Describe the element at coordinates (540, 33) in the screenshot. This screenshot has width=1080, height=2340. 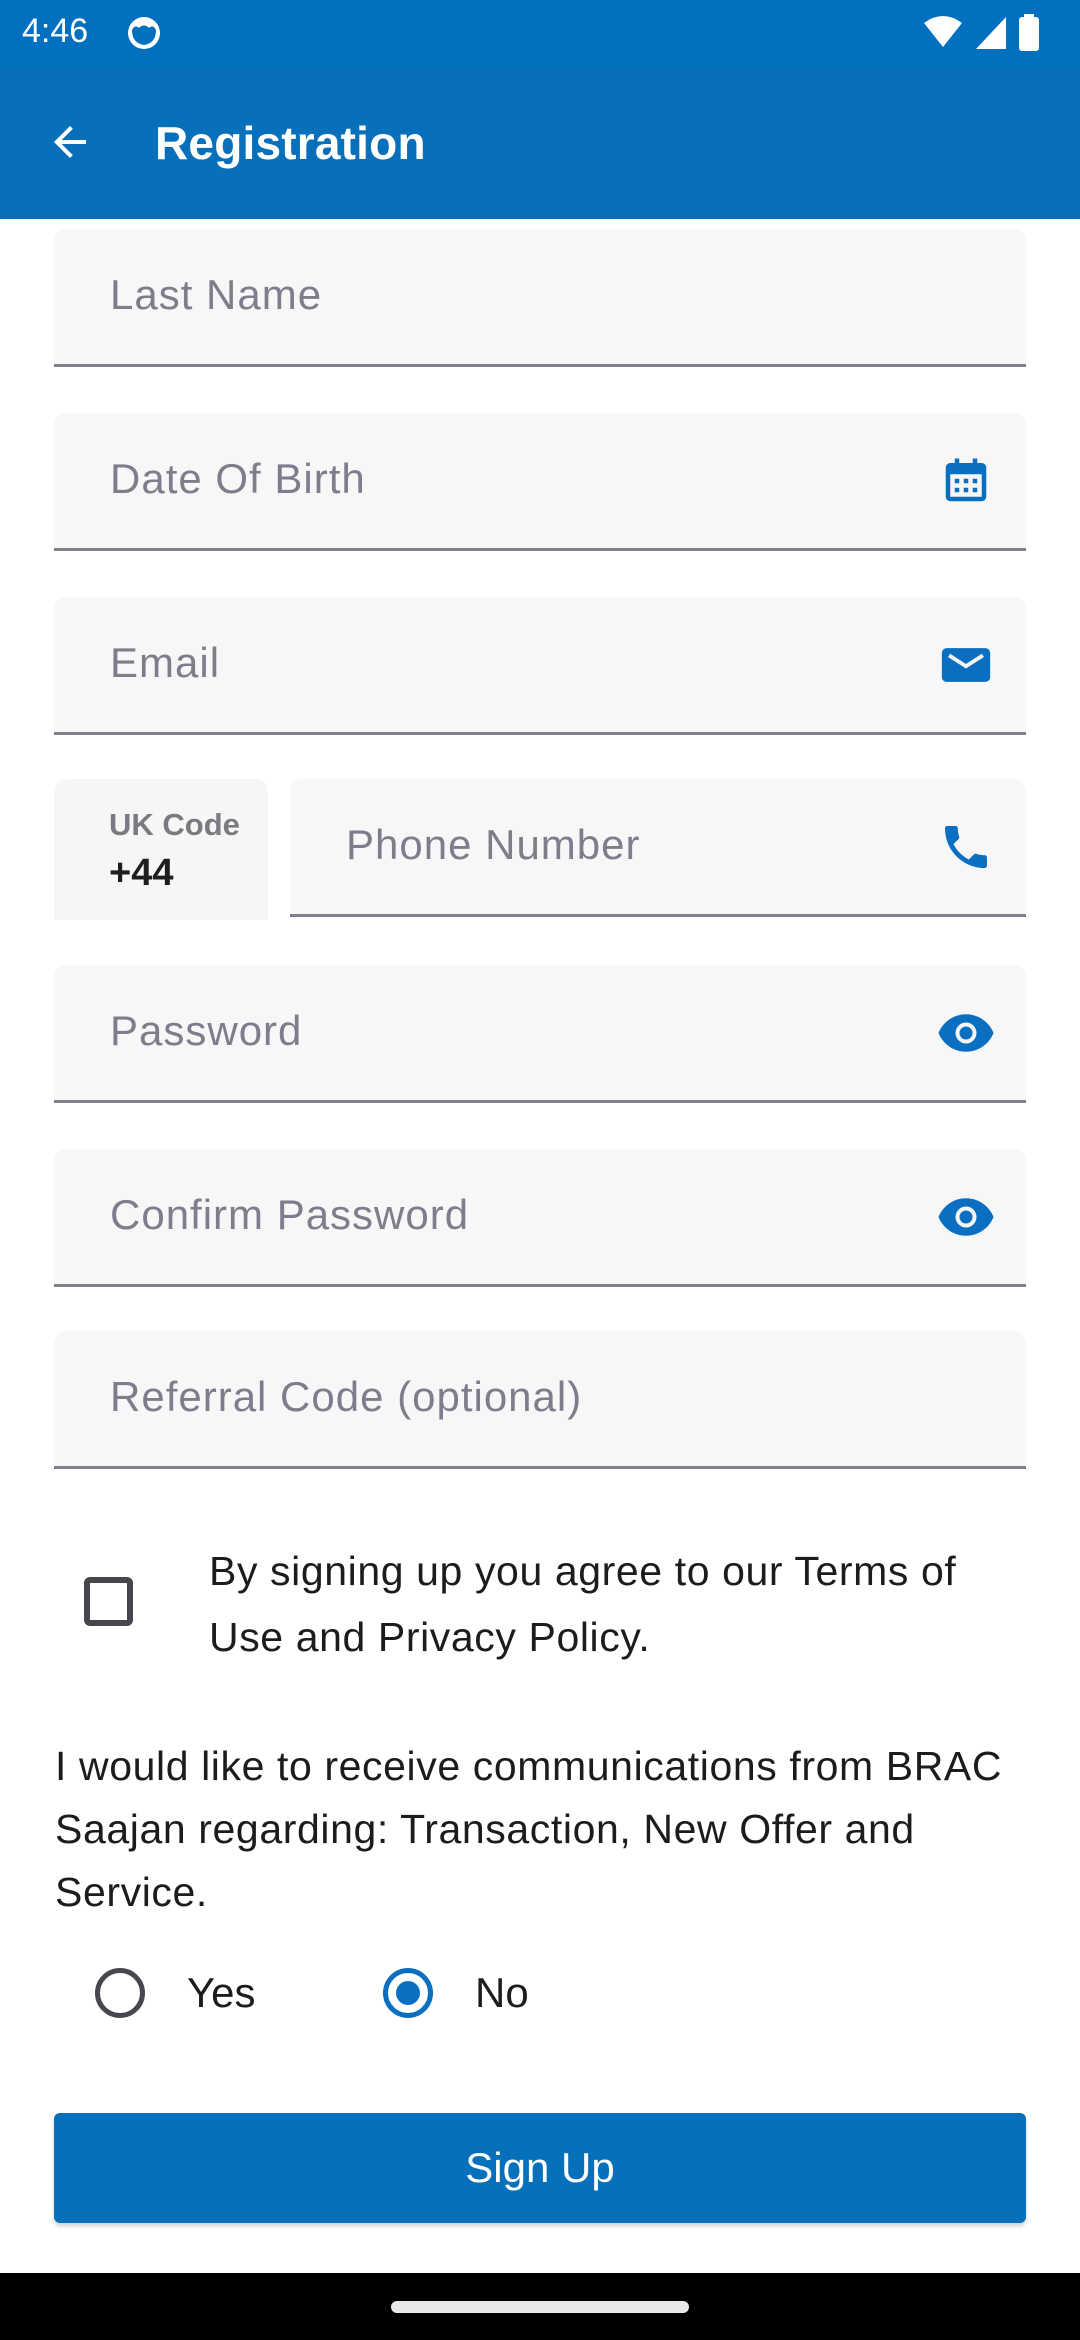
I see `status-bar: 4:46` at that location.